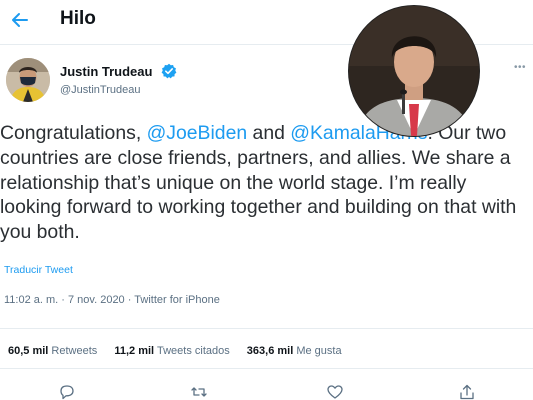 The width and height of the screenshot is (533, 400). What do you see at coordinates (319, 351) in the screenshot?
I see `likes-label: Me gusta` at bounding box center [319, 351].